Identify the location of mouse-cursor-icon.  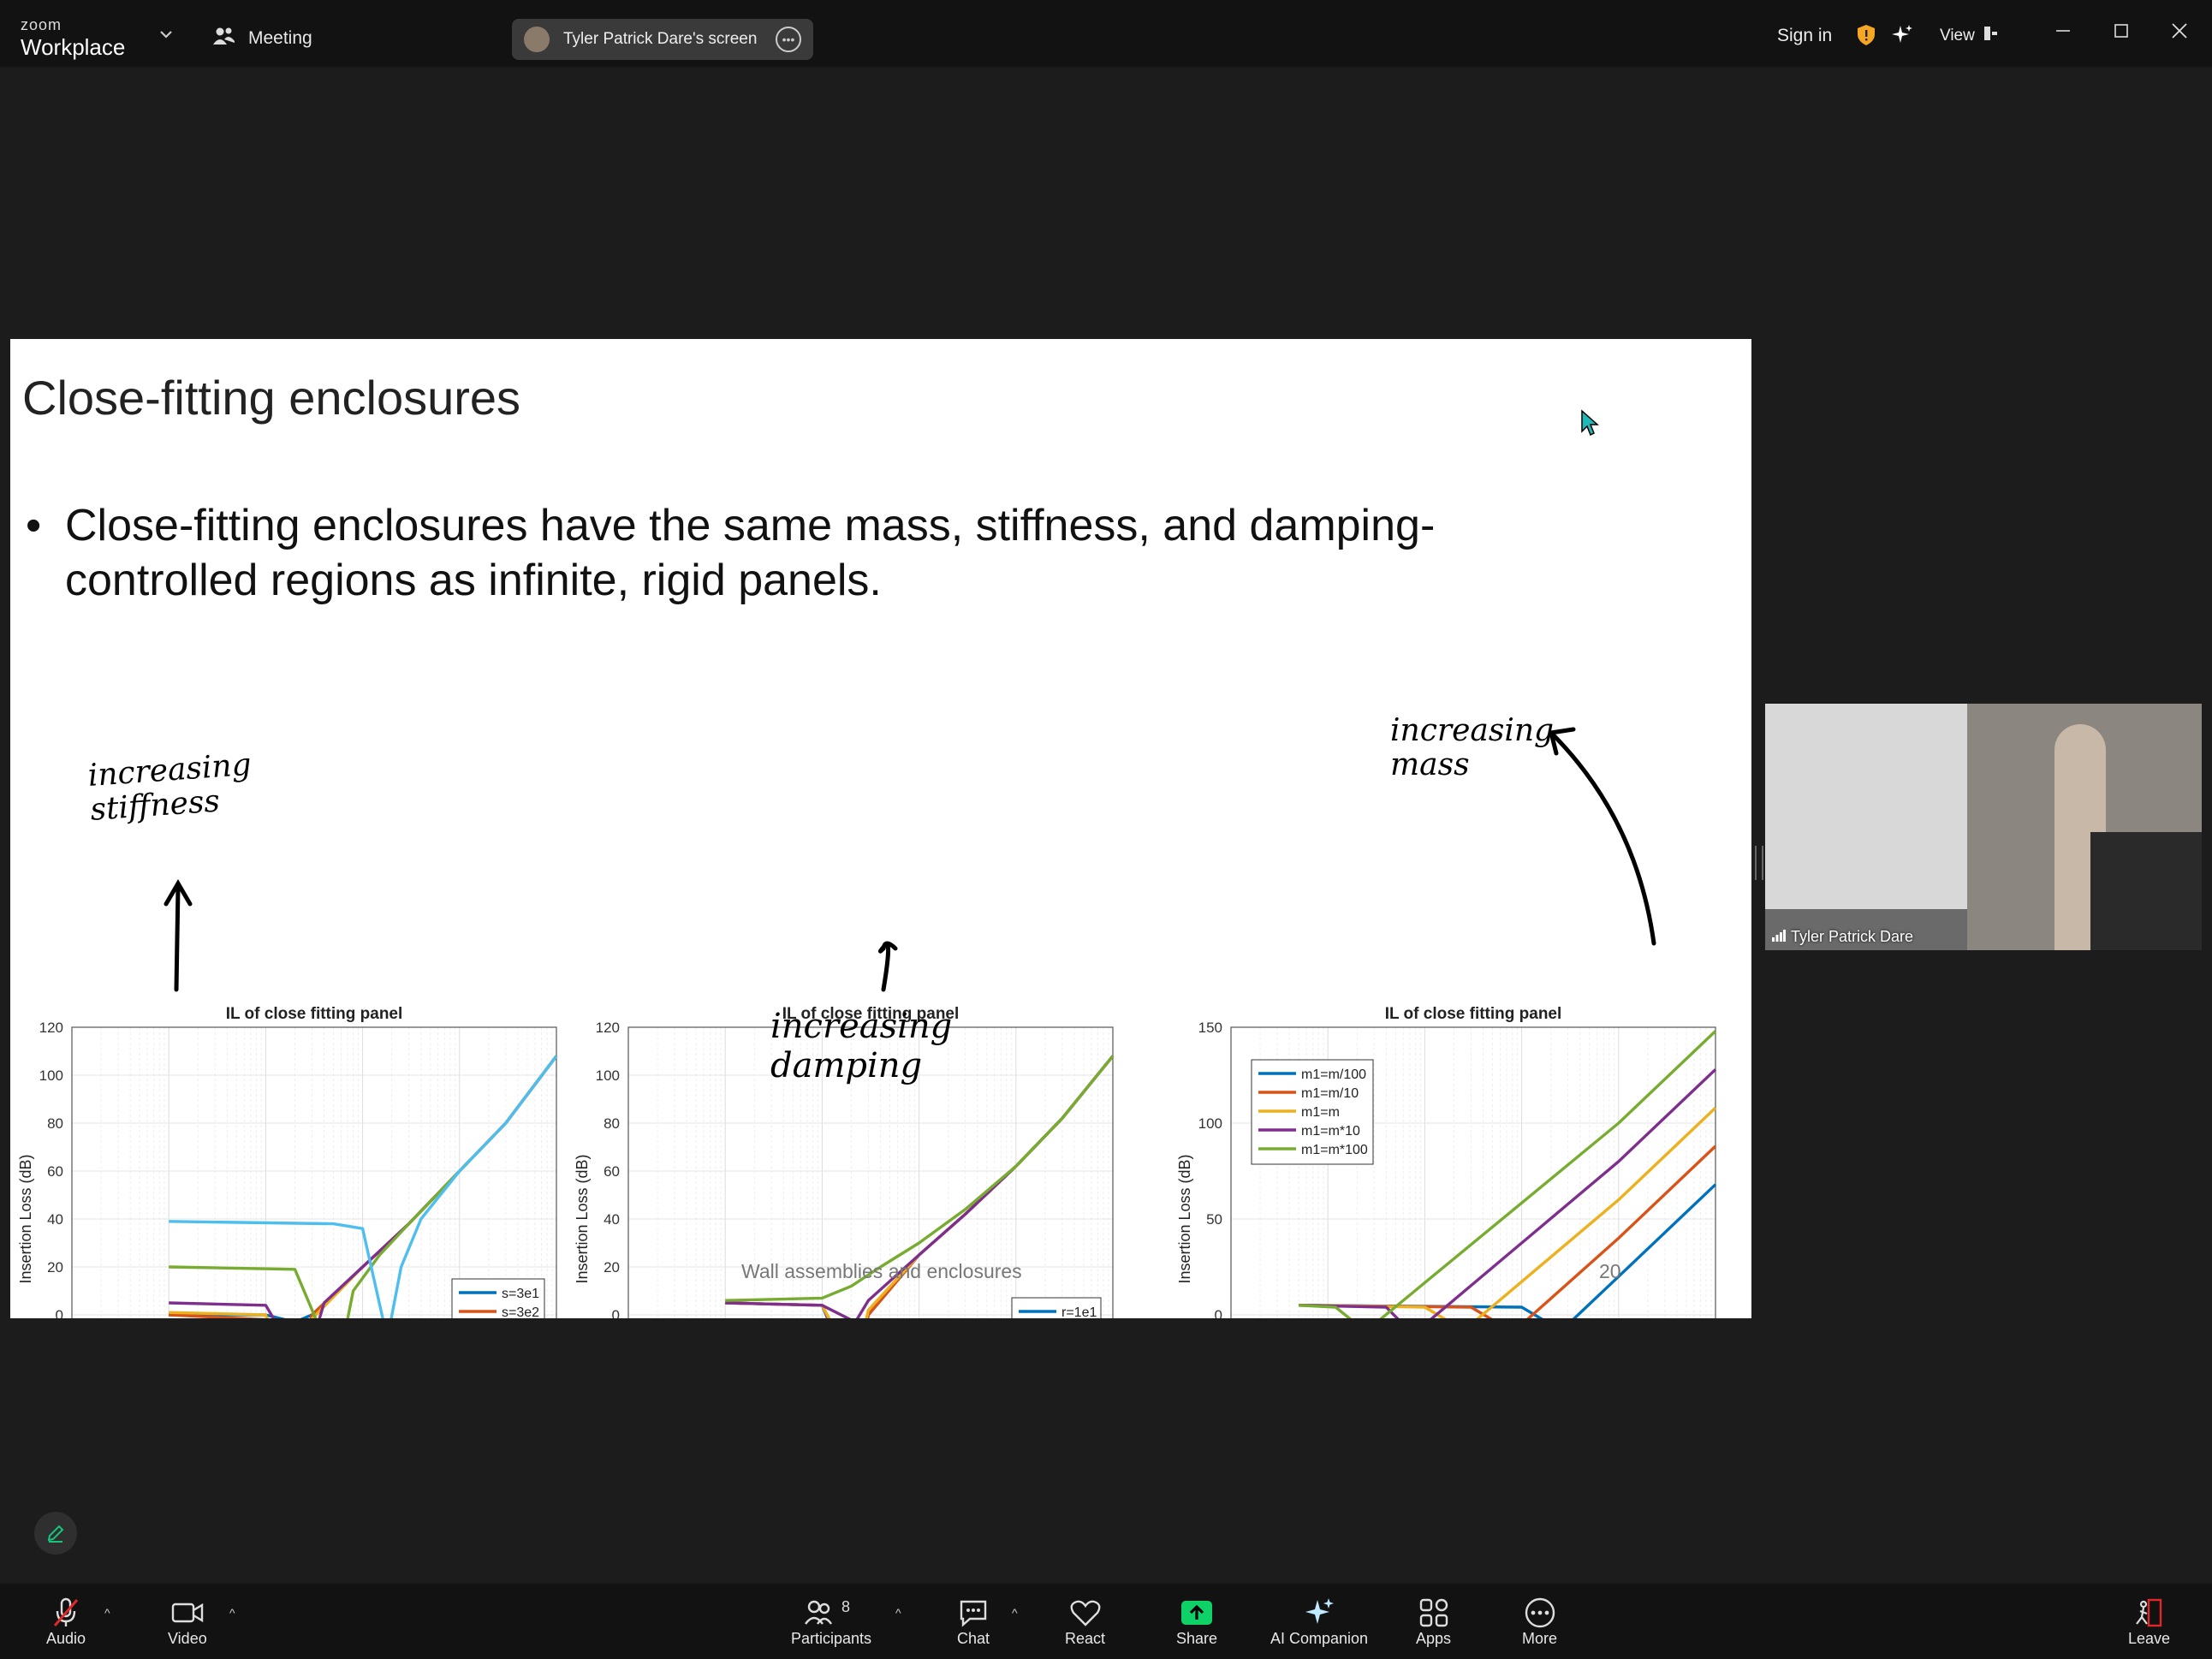
(1589, 426).